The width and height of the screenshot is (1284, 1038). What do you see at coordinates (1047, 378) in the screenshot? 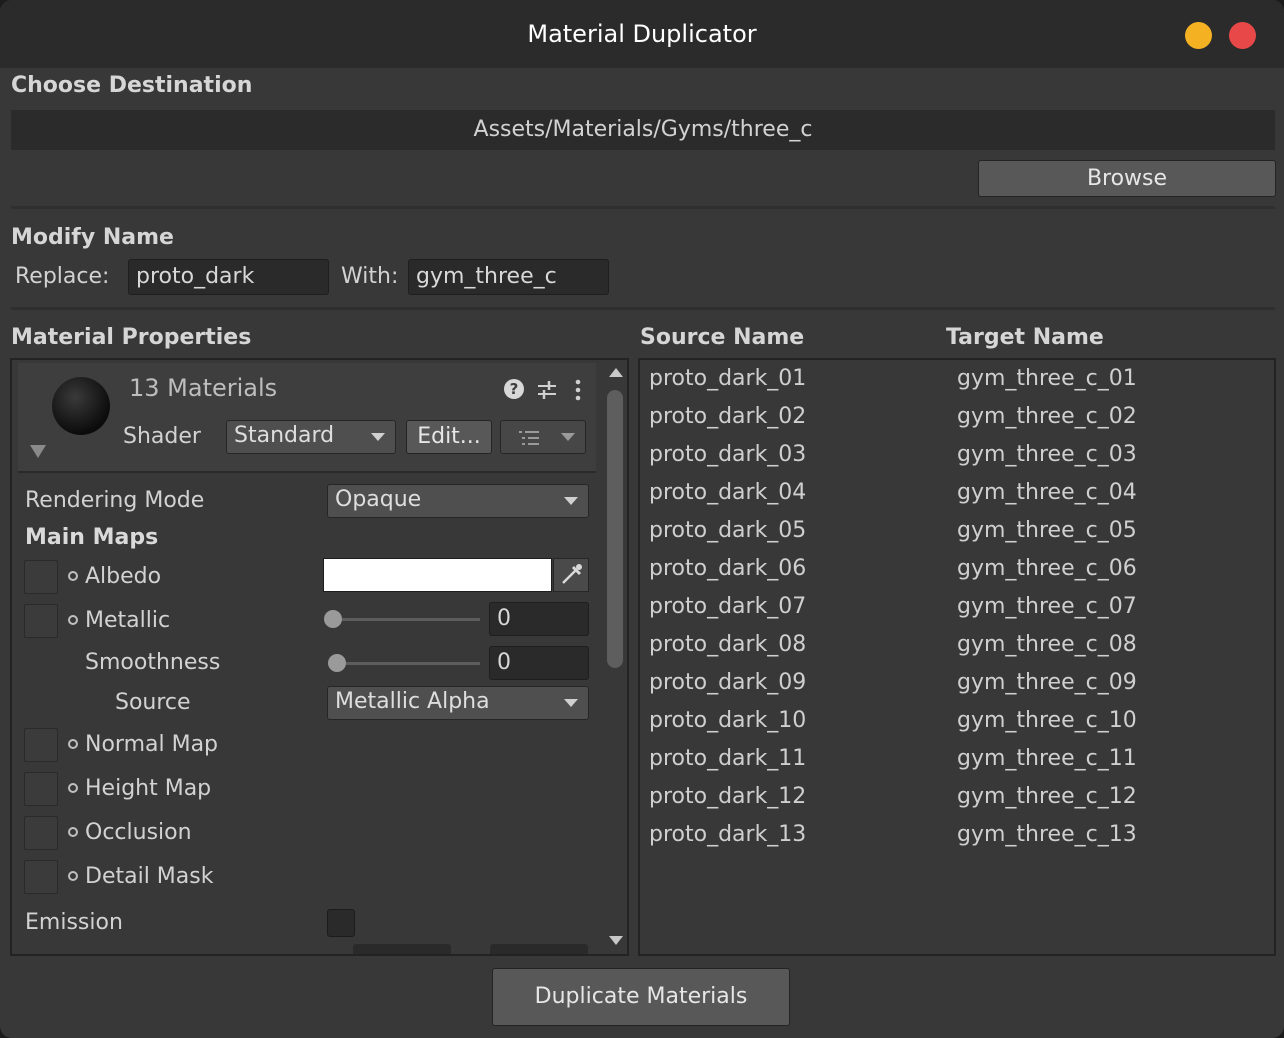
I see `target-name-cell: gym_three_c_01` at bounding box center [1047, 378].